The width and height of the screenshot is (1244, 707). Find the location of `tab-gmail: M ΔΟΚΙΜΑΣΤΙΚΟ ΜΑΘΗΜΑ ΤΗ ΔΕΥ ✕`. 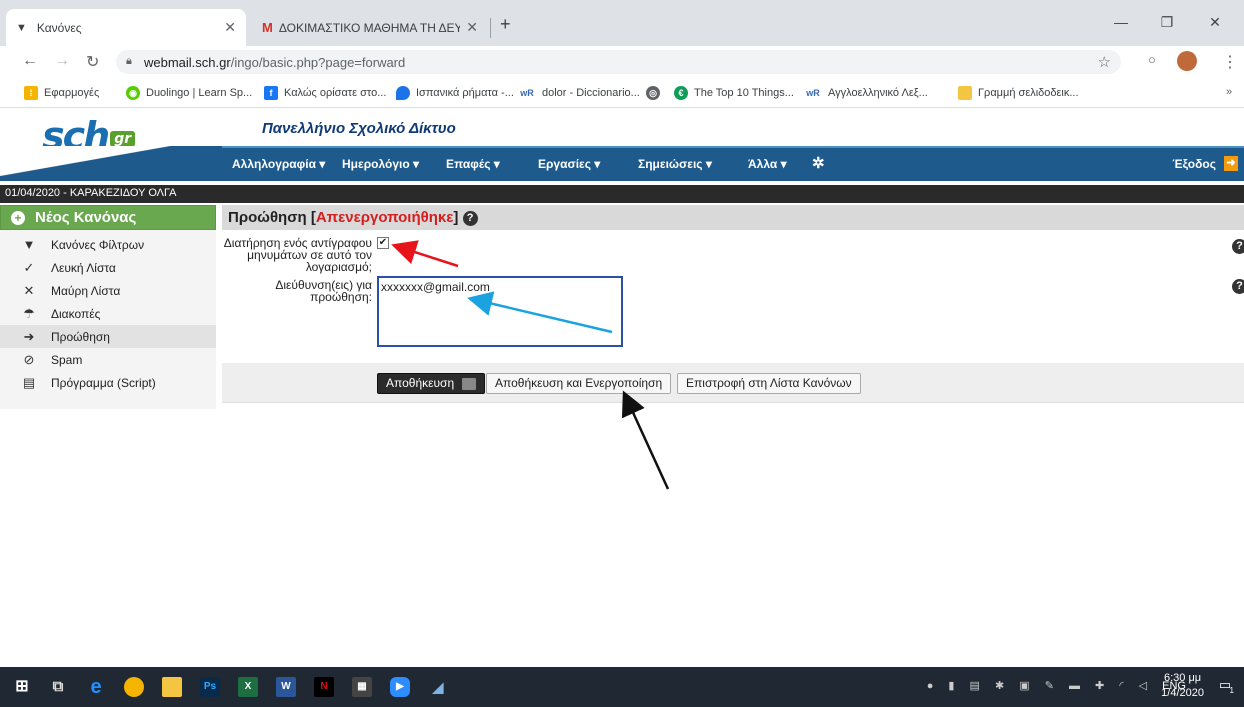

tab-gmail: M ΔΟΚΙΜΑΣΤΙΚΟ ΜΑΘΗΜΑ ΤΗ ΔΕΥ ✕ is located at coordinates (370, 27).